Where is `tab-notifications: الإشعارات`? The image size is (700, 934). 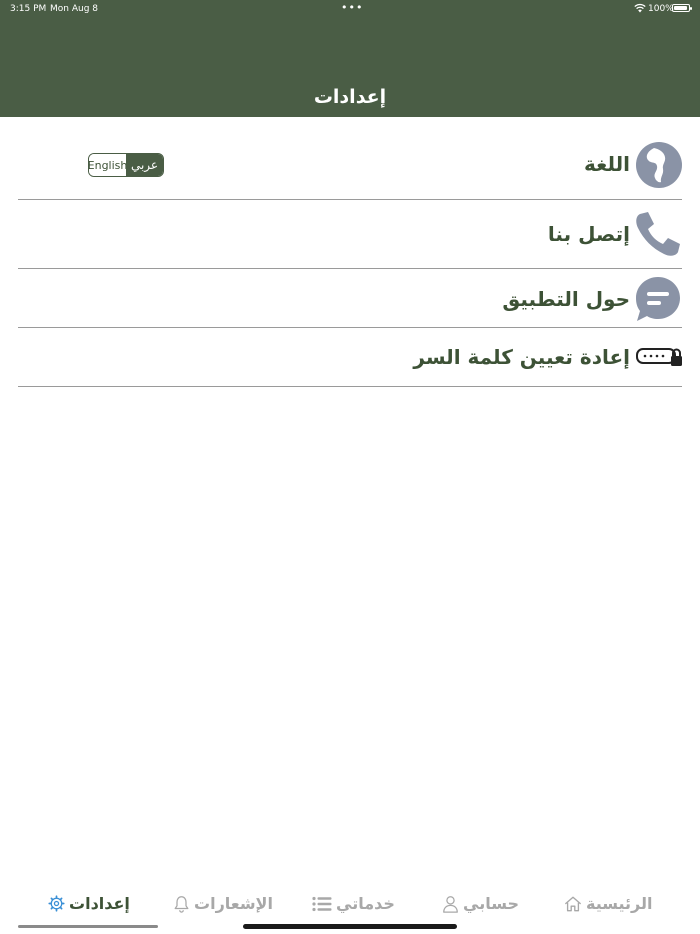 tab-notifications: الإشعارات is located at coordinates (223, 903).